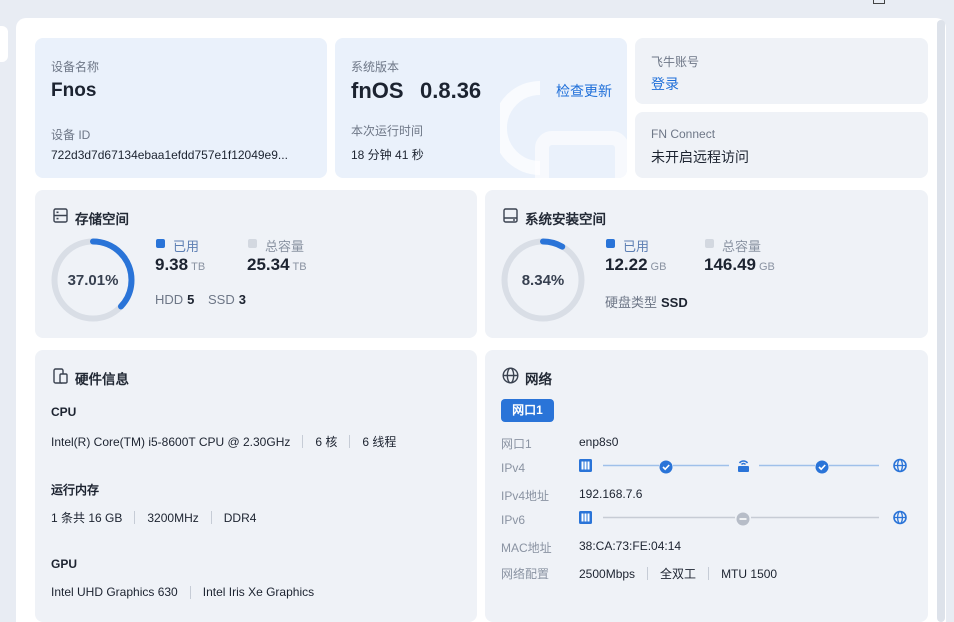 The width and height of the screenshot is (954, 622). I want to click on system-space-title: 系统安装空间, so click(565, 219).